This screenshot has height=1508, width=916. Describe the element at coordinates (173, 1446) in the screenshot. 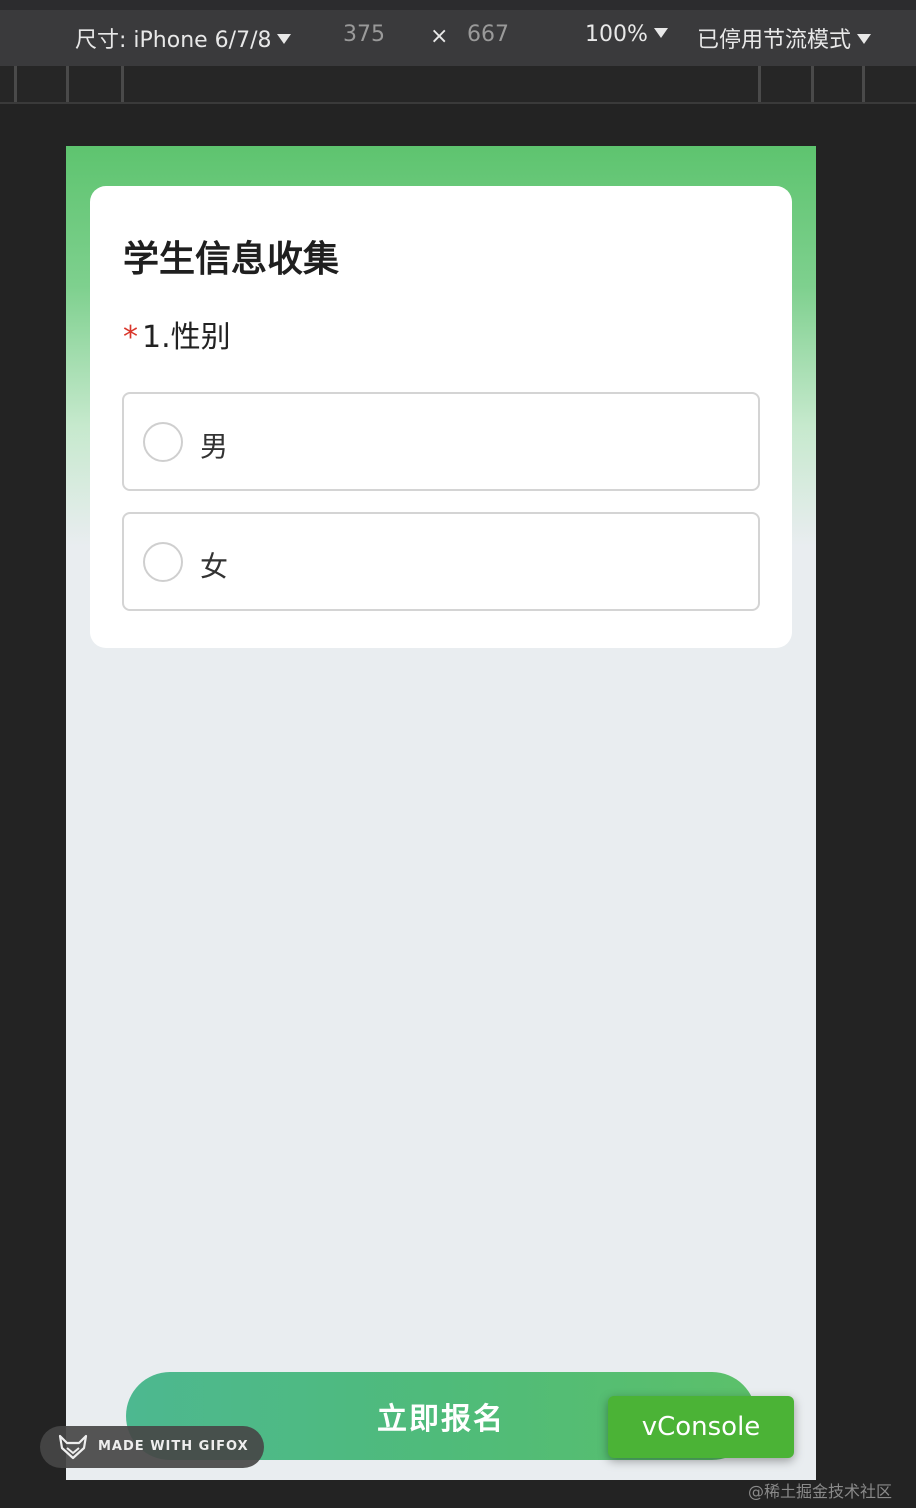

I see `gifox-label: MADE WITH GIFOX` at that location.